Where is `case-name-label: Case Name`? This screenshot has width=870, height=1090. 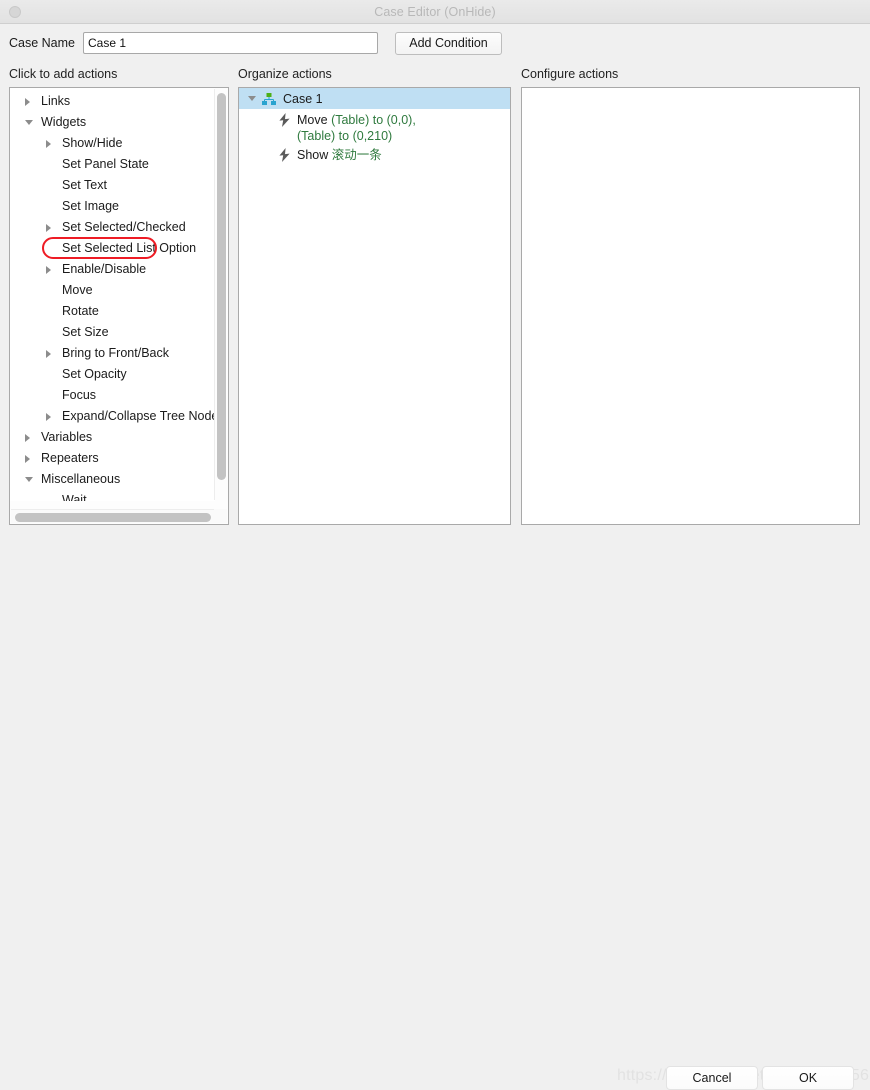
case-name-label: Case Name is located at coordinates (42, 43).